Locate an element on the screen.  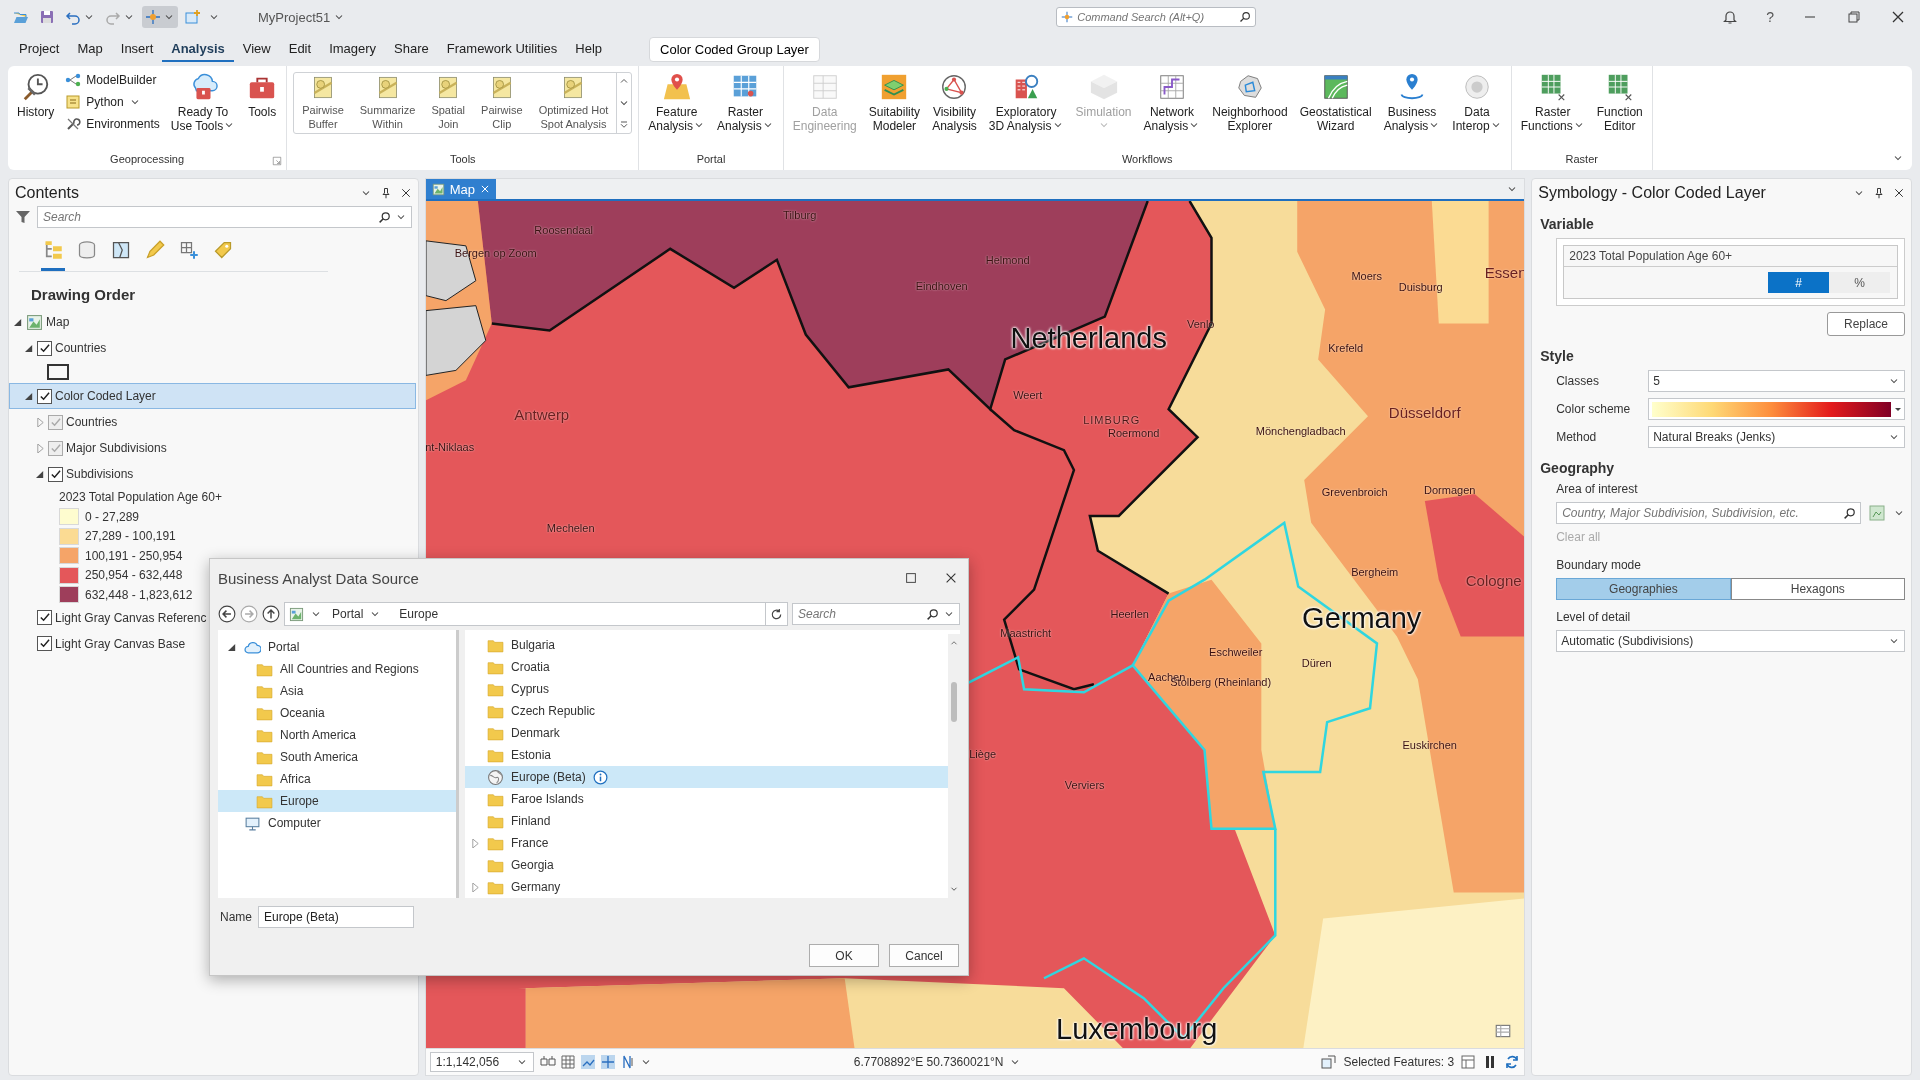
group-title: Tools is located at coordinates (462, 160).